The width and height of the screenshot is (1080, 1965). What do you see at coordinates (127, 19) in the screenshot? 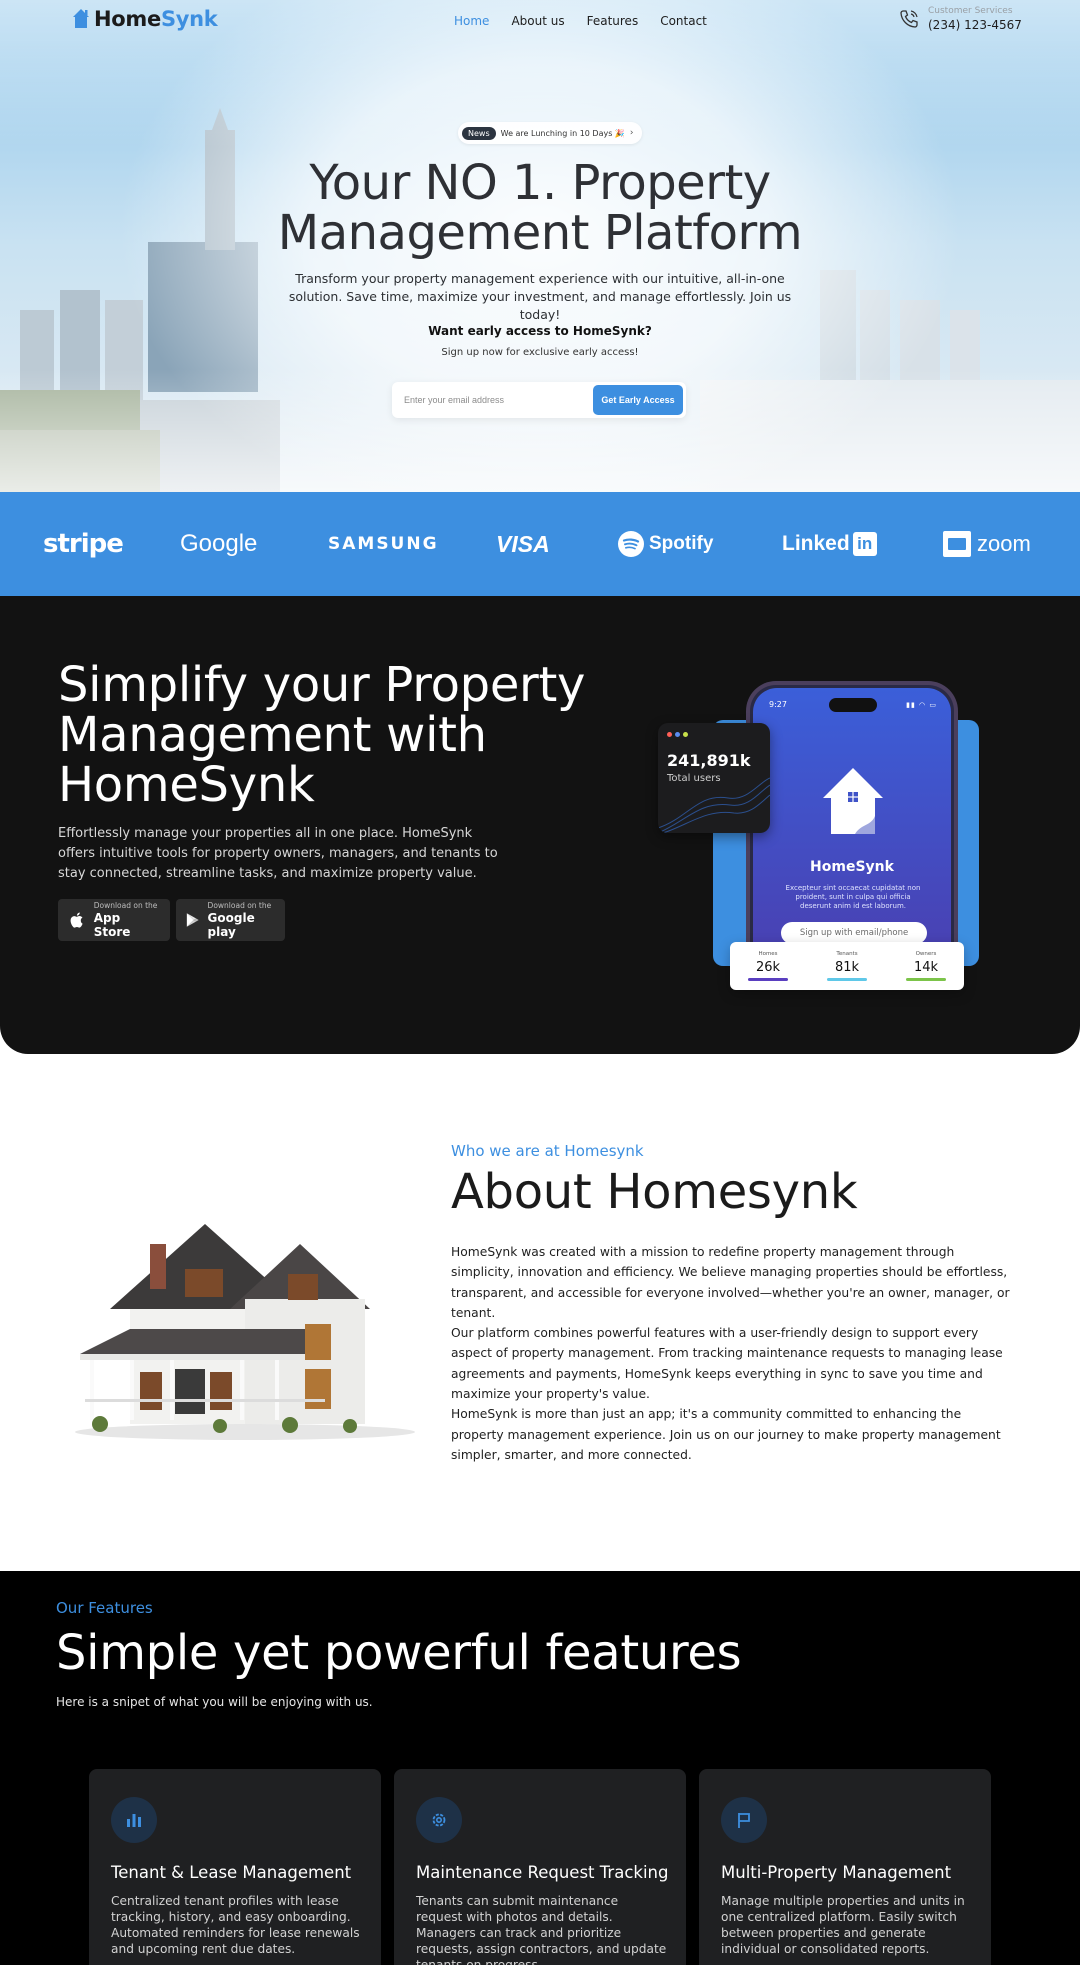
I see `logo-text-home: Home` at bounding box center [127, 19].